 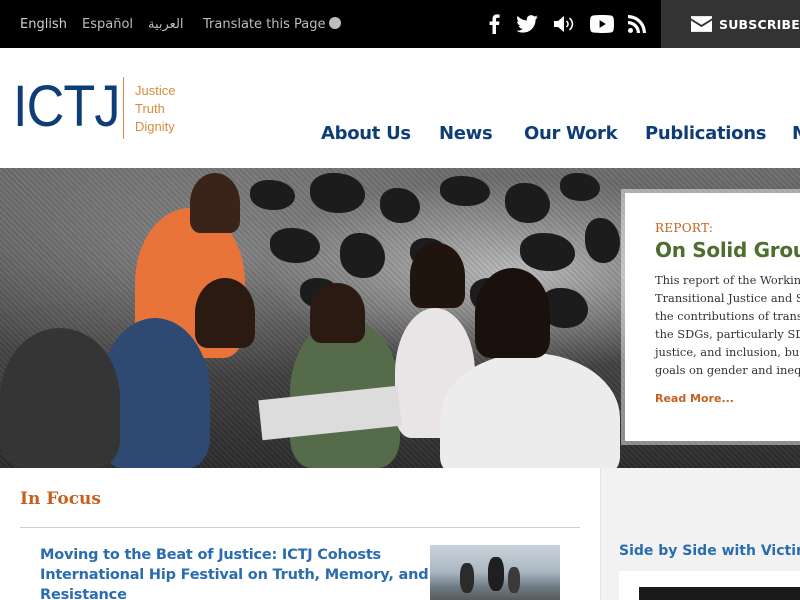 What do you see at coordinates (727, 298) in the screenshot?
I see `report-excerpt-line: Transitional Justice and S` at bounding box center [727, 298].